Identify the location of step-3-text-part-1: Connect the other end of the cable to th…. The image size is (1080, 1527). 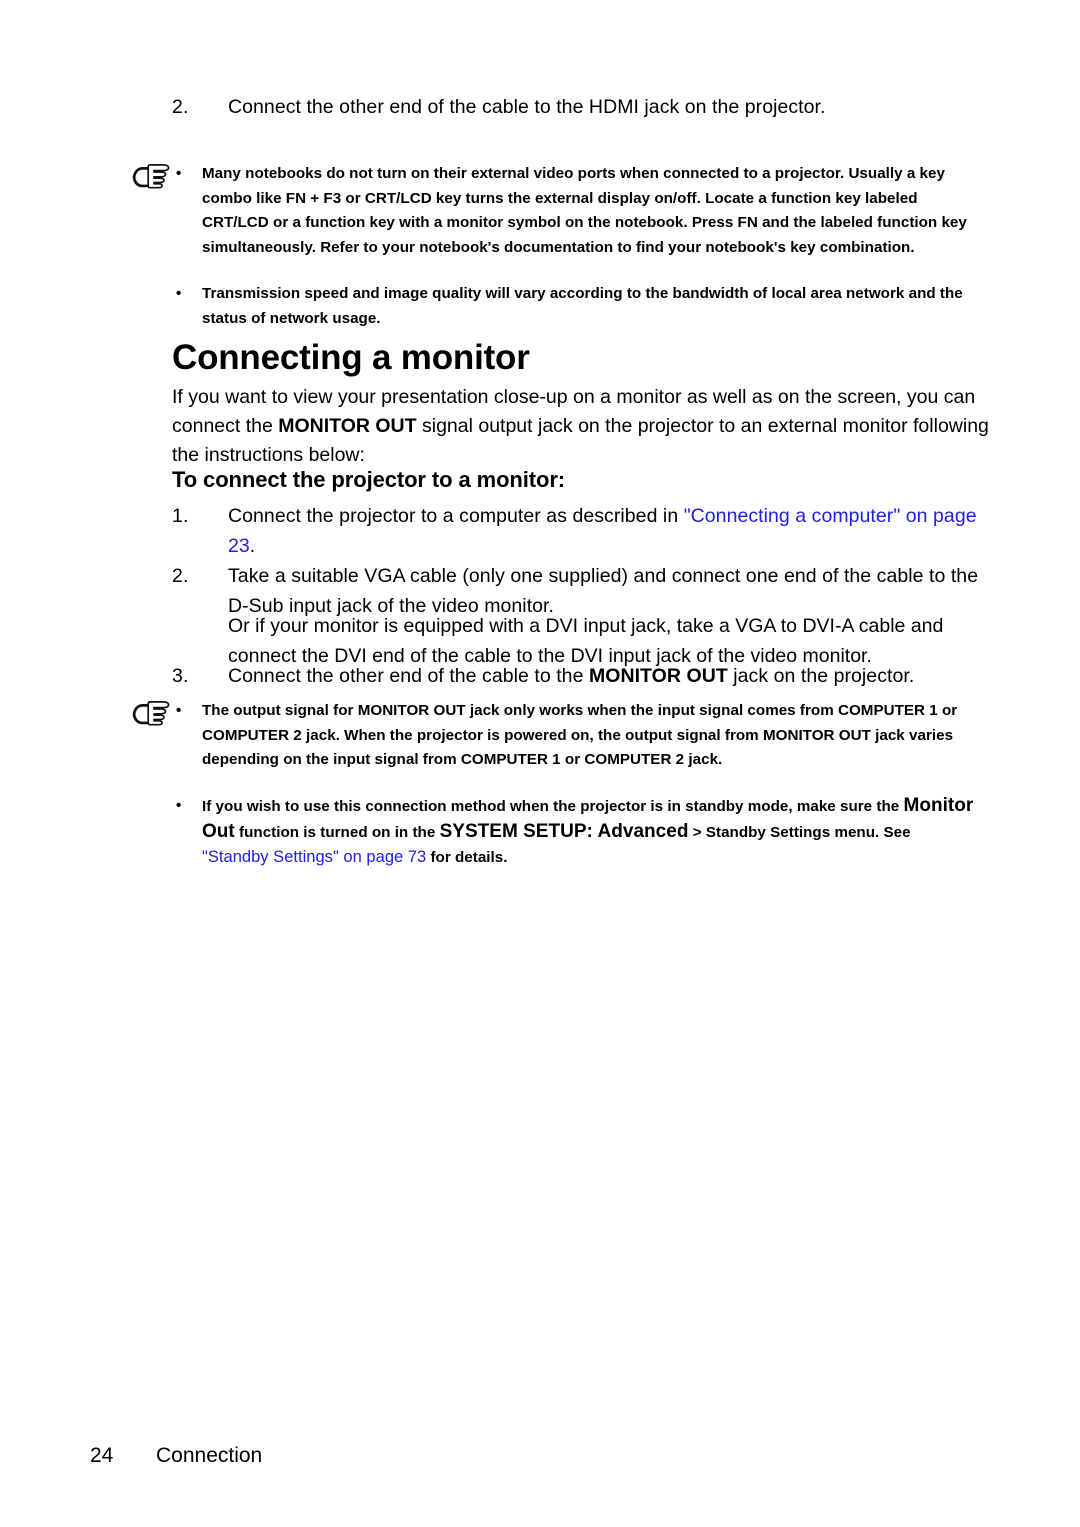
(408, 676).